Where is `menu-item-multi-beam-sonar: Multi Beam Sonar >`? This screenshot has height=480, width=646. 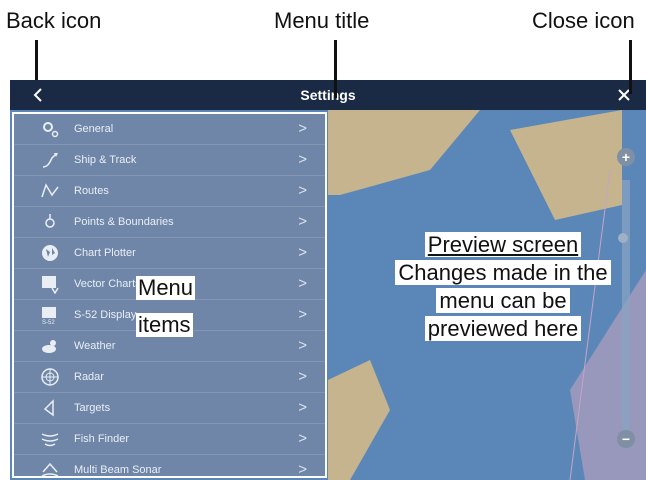
menu-item-multi-beam-sonar: Multi Beam Sonar > is located at coordinates (169, 466).